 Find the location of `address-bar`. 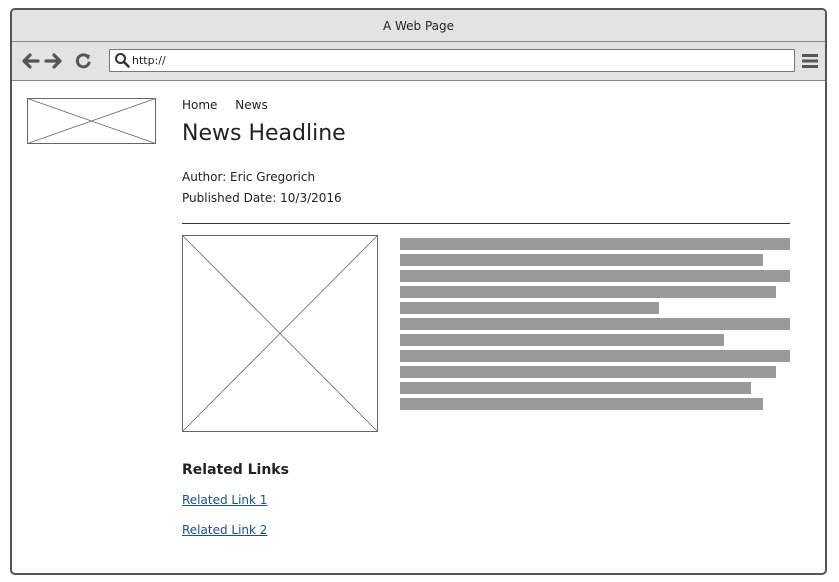

address-bar is located at coordinates (452, 60).